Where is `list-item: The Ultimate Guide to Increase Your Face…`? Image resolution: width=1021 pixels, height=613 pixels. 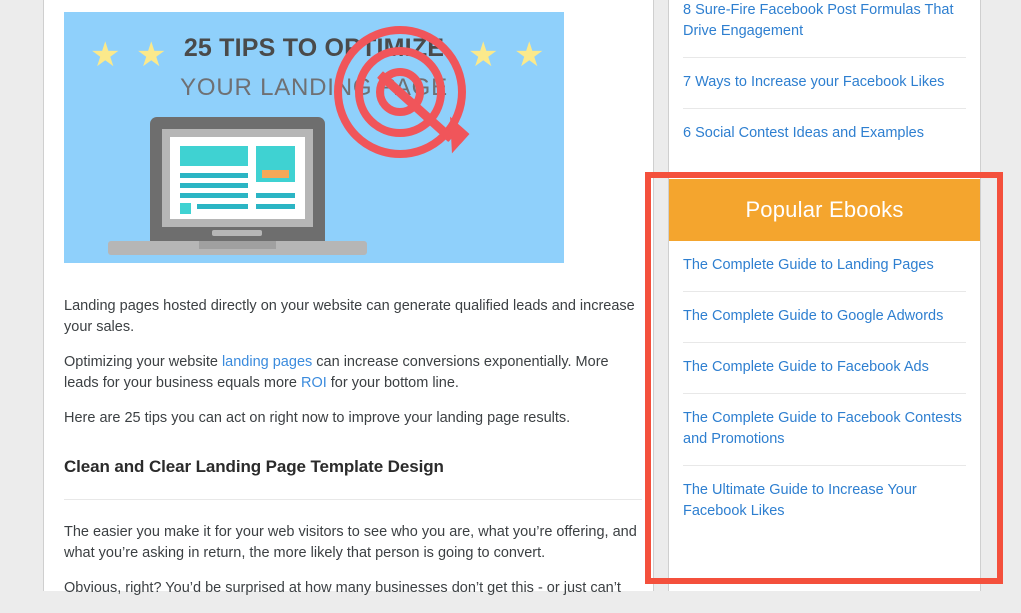 list-item: The Ultimate Guide to Increase Your Face… is located at coordinates (824, 501).